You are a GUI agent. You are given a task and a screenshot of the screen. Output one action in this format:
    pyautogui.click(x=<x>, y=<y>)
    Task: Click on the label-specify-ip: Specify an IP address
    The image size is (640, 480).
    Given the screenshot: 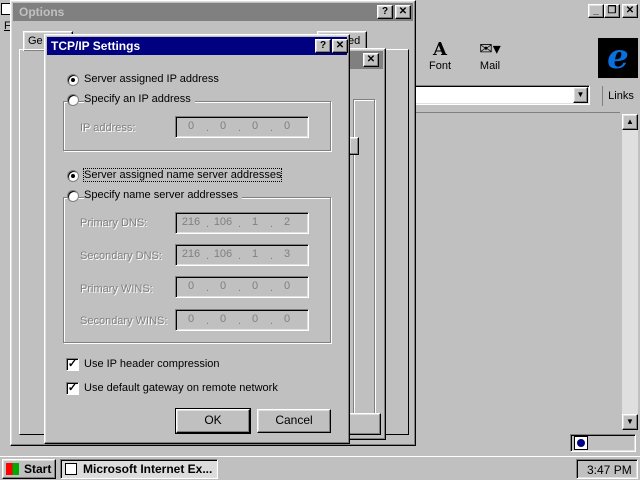 What is the action you would take?
    pyautogui.click(x=139, y=99)
    